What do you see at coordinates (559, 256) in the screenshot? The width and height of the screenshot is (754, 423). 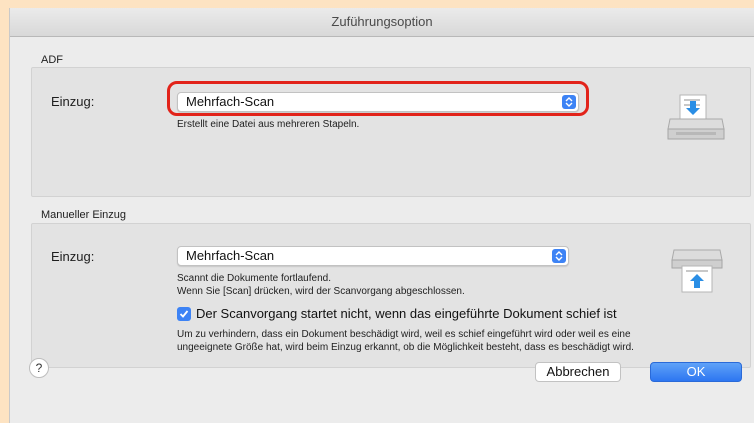 I see `select-stepper-icon` at bounding box center [559, 256].